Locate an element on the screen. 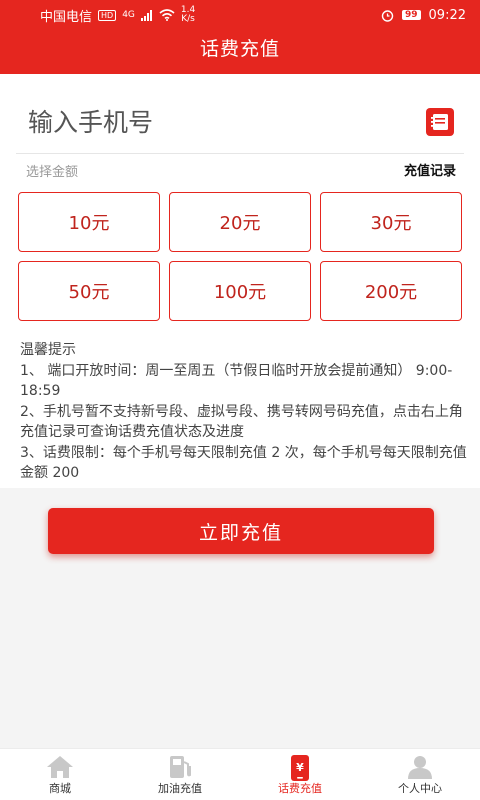  user-icon is located at coordinates (420, 767).